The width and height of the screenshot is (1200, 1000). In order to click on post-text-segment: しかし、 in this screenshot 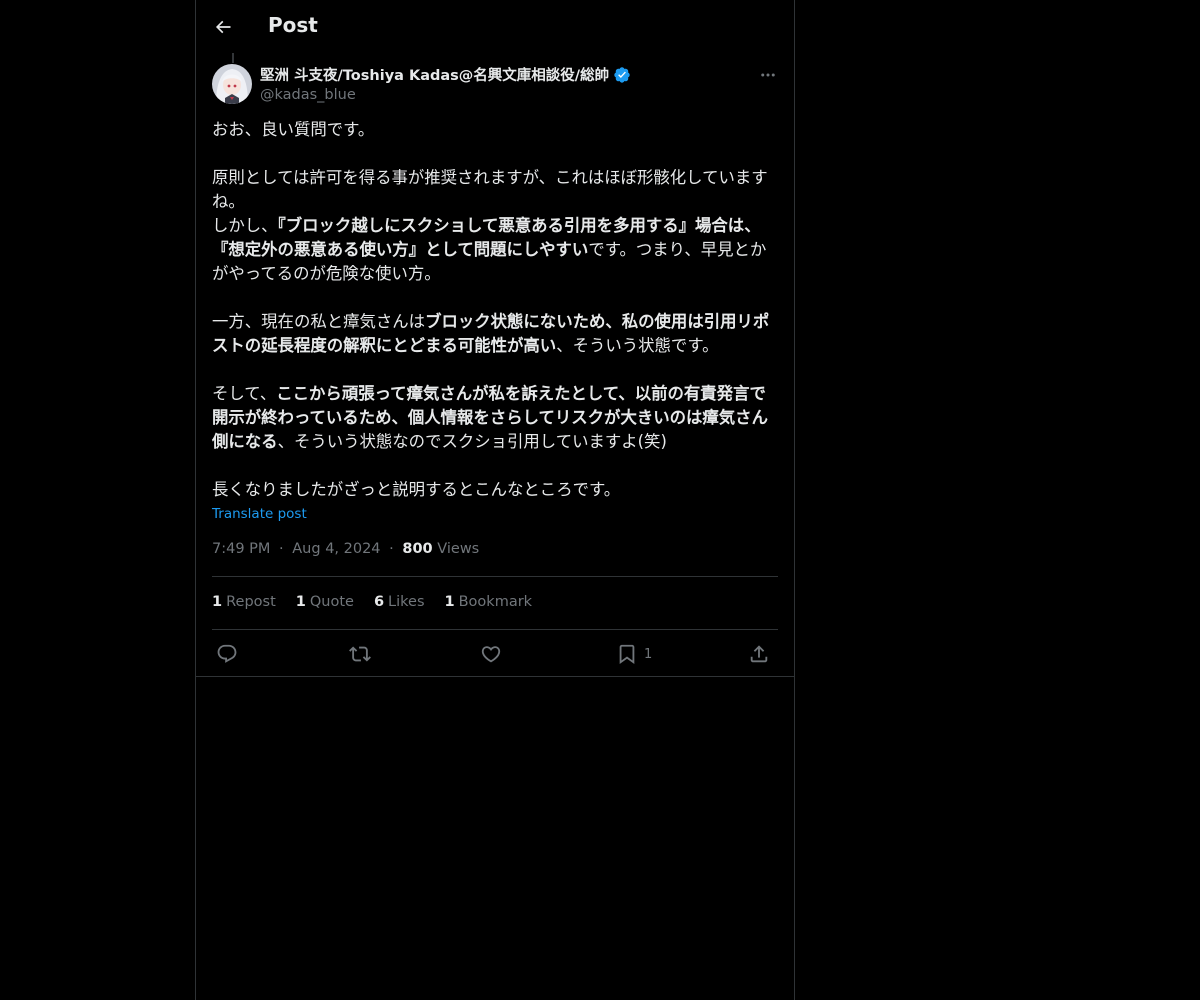, I will do `click(245, 225)`.